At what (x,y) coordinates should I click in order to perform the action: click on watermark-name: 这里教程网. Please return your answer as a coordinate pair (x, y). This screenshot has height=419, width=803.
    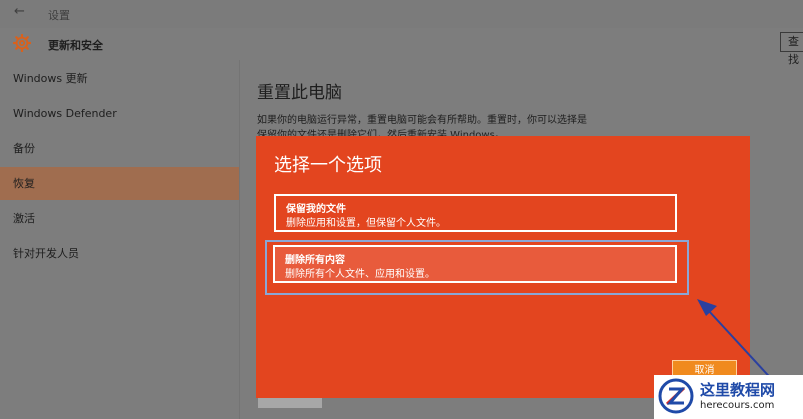
    Looking at the image, I should click on (738, 390).